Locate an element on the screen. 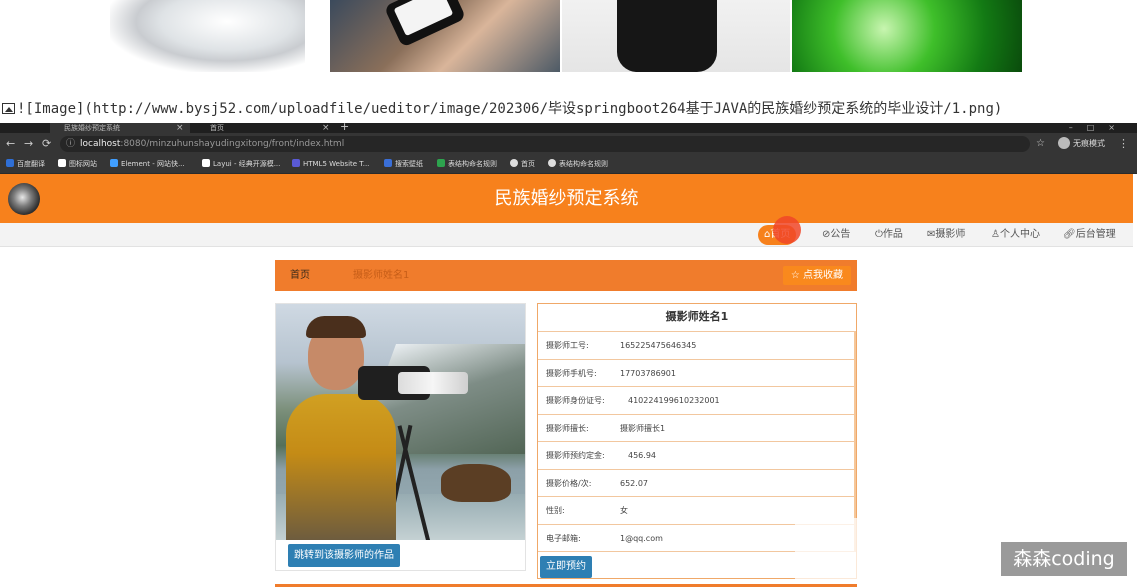 The image size is (1137, 587). tab-label: 首页 is located at coordinates (217, 128).